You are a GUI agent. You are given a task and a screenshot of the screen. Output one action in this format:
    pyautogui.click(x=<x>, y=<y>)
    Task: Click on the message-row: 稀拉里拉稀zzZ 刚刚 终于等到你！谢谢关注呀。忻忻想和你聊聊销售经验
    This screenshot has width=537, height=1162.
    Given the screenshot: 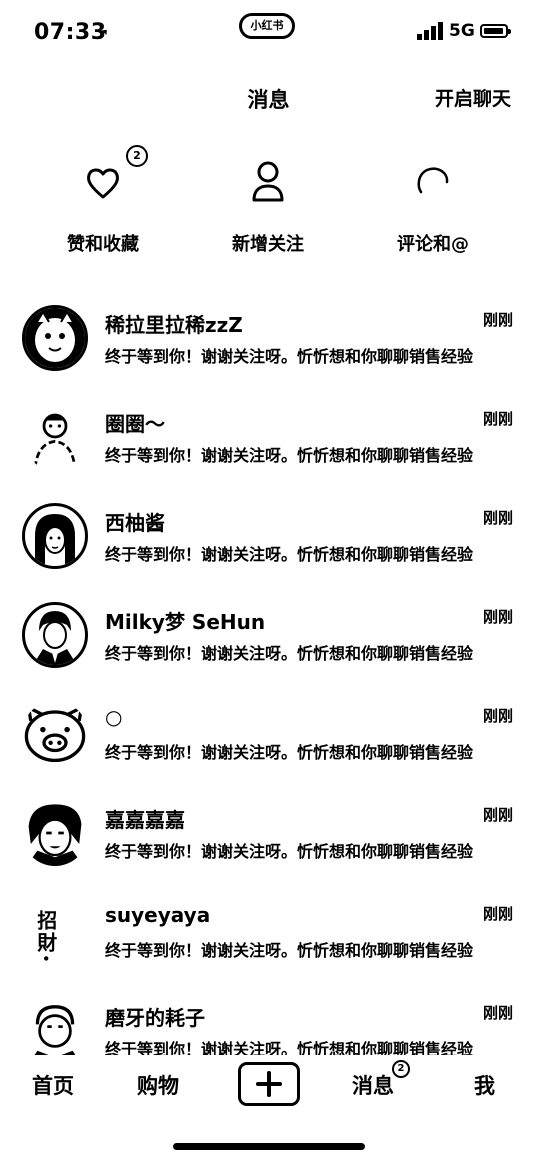 What is the action you would take?
    pyautogui.click(x=268, y=344)
    